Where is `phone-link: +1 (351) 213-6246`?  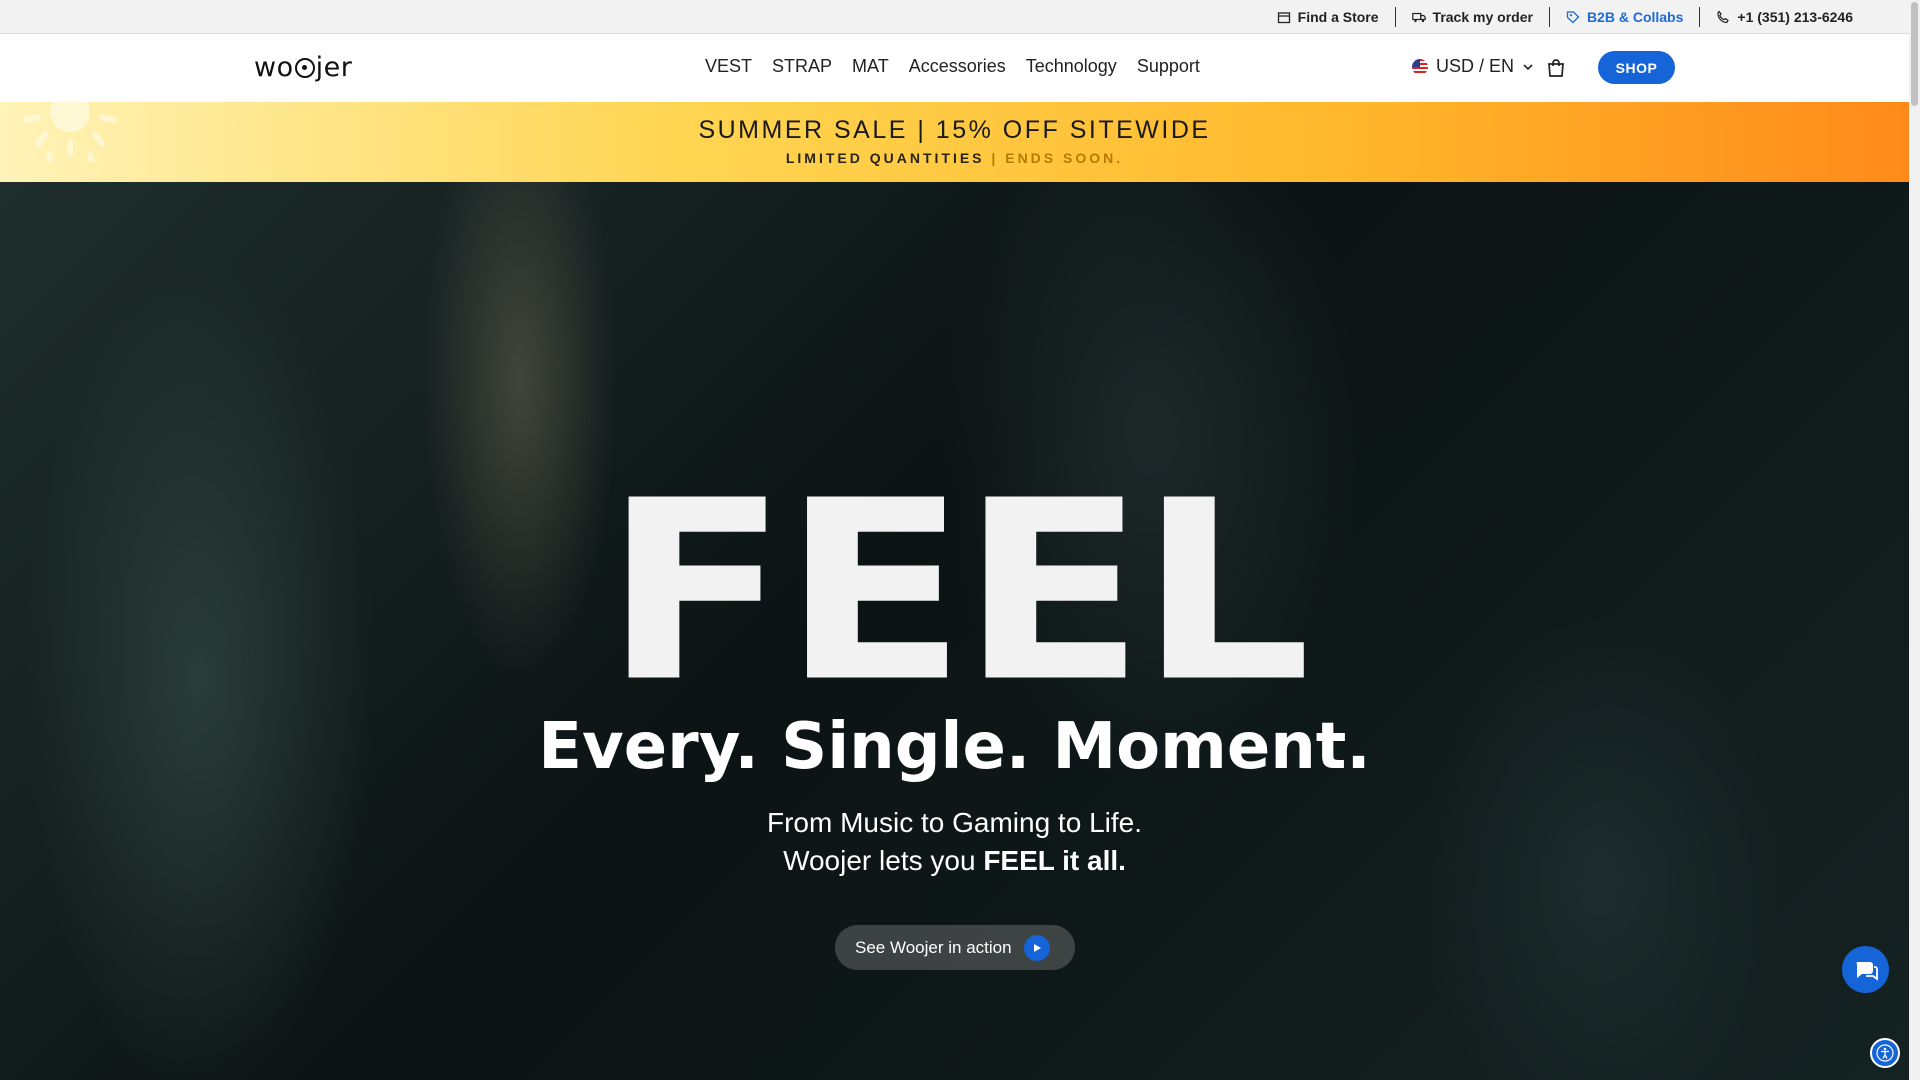 phone-link: +1 (351) 213-6246 is located at coordinates (1784, 17).